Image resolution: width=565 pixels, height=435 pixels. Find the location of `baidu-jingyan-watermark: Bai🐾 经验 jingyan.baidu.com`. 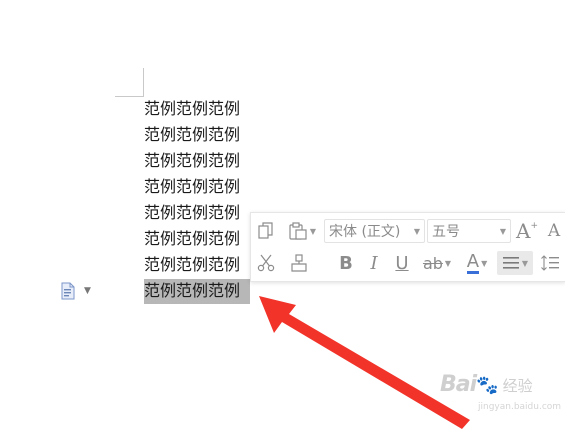

baidu-jingyan-watermark: Bai🐾 经验 jingyan.baidu.com is located at coordinates (500, 392).